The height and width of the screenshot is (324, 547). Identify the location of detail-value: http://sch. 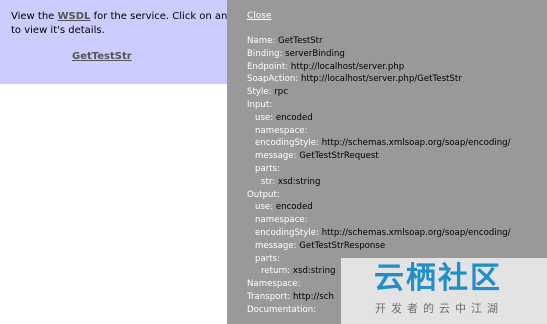
(313, 296).